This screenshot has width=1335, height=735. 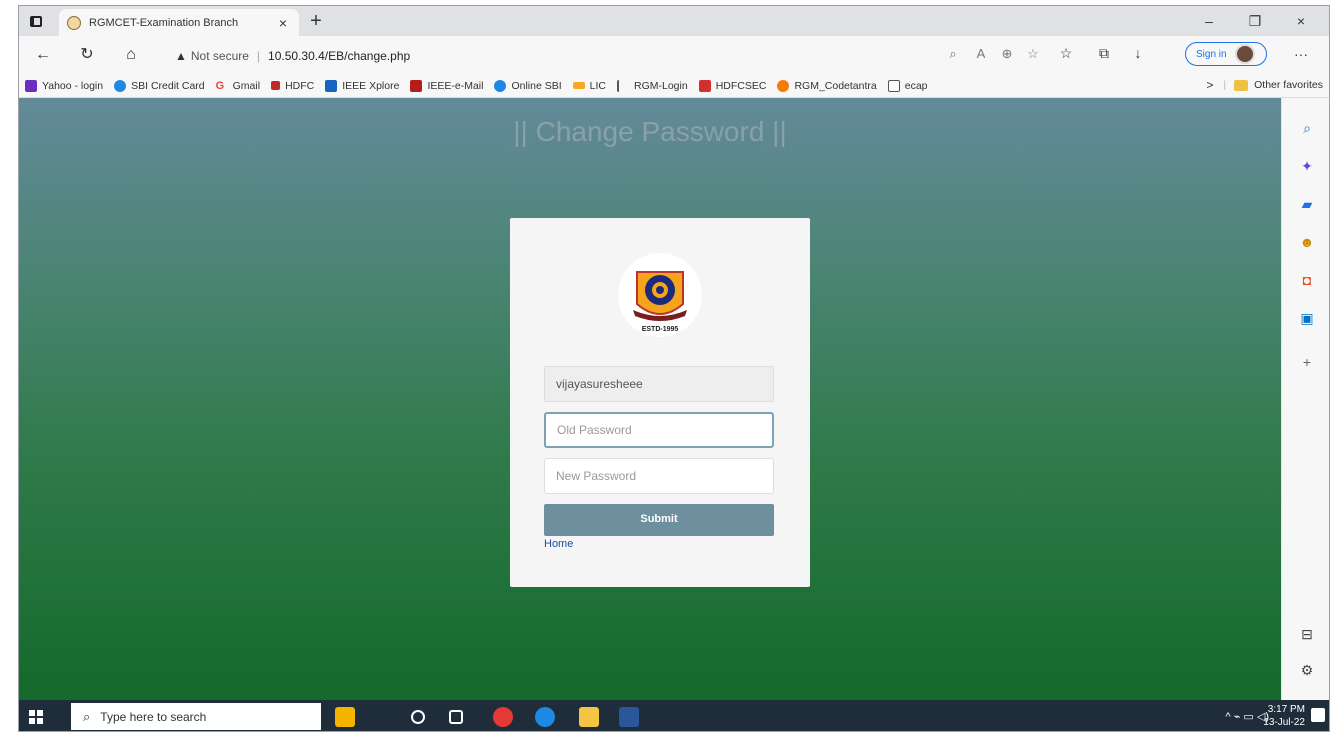 What do you see at coordinates (1209, 21) in the screenshot?
I see `minimize-button: –` at bounding box center [1209, 21].